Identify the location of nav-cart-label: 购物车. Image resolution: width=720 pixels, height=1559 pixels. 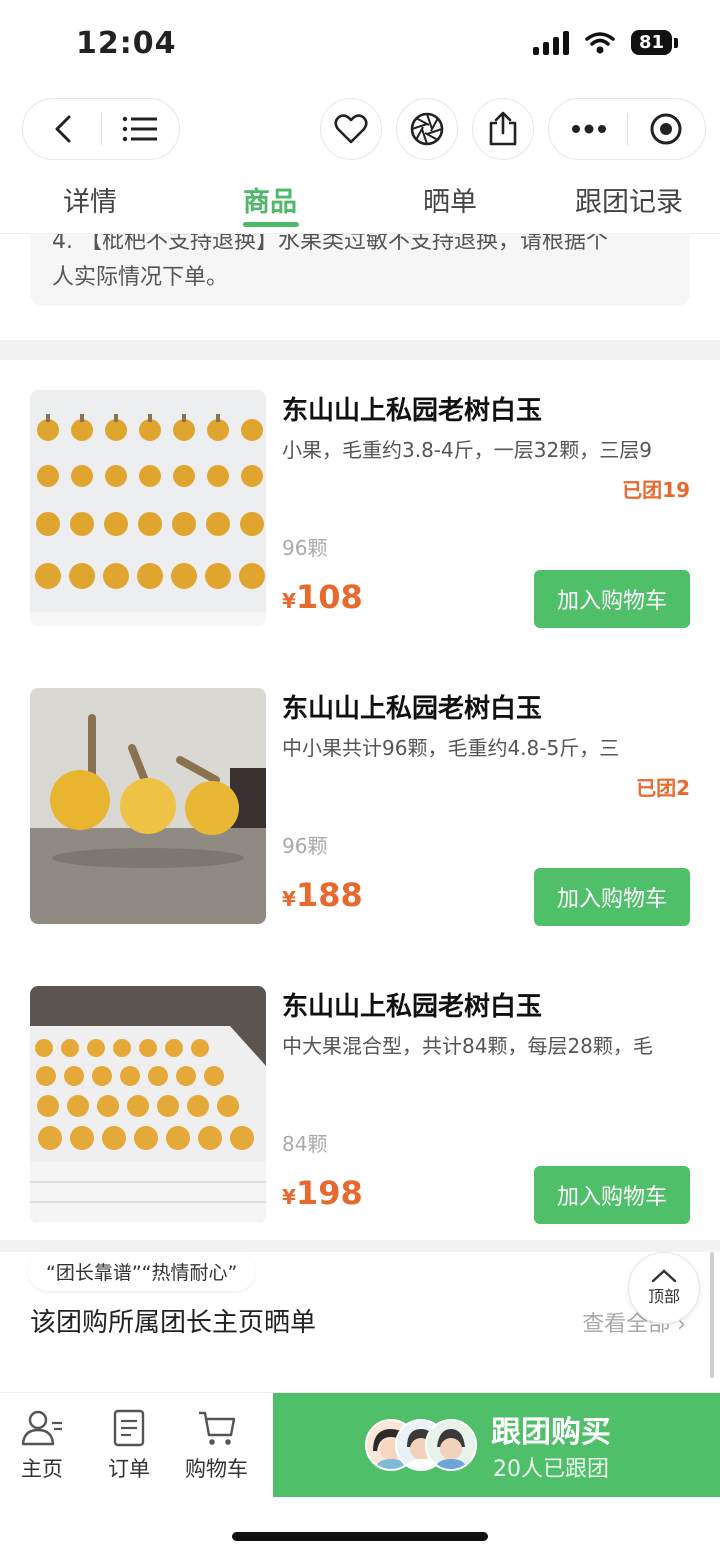
(216, 1469).